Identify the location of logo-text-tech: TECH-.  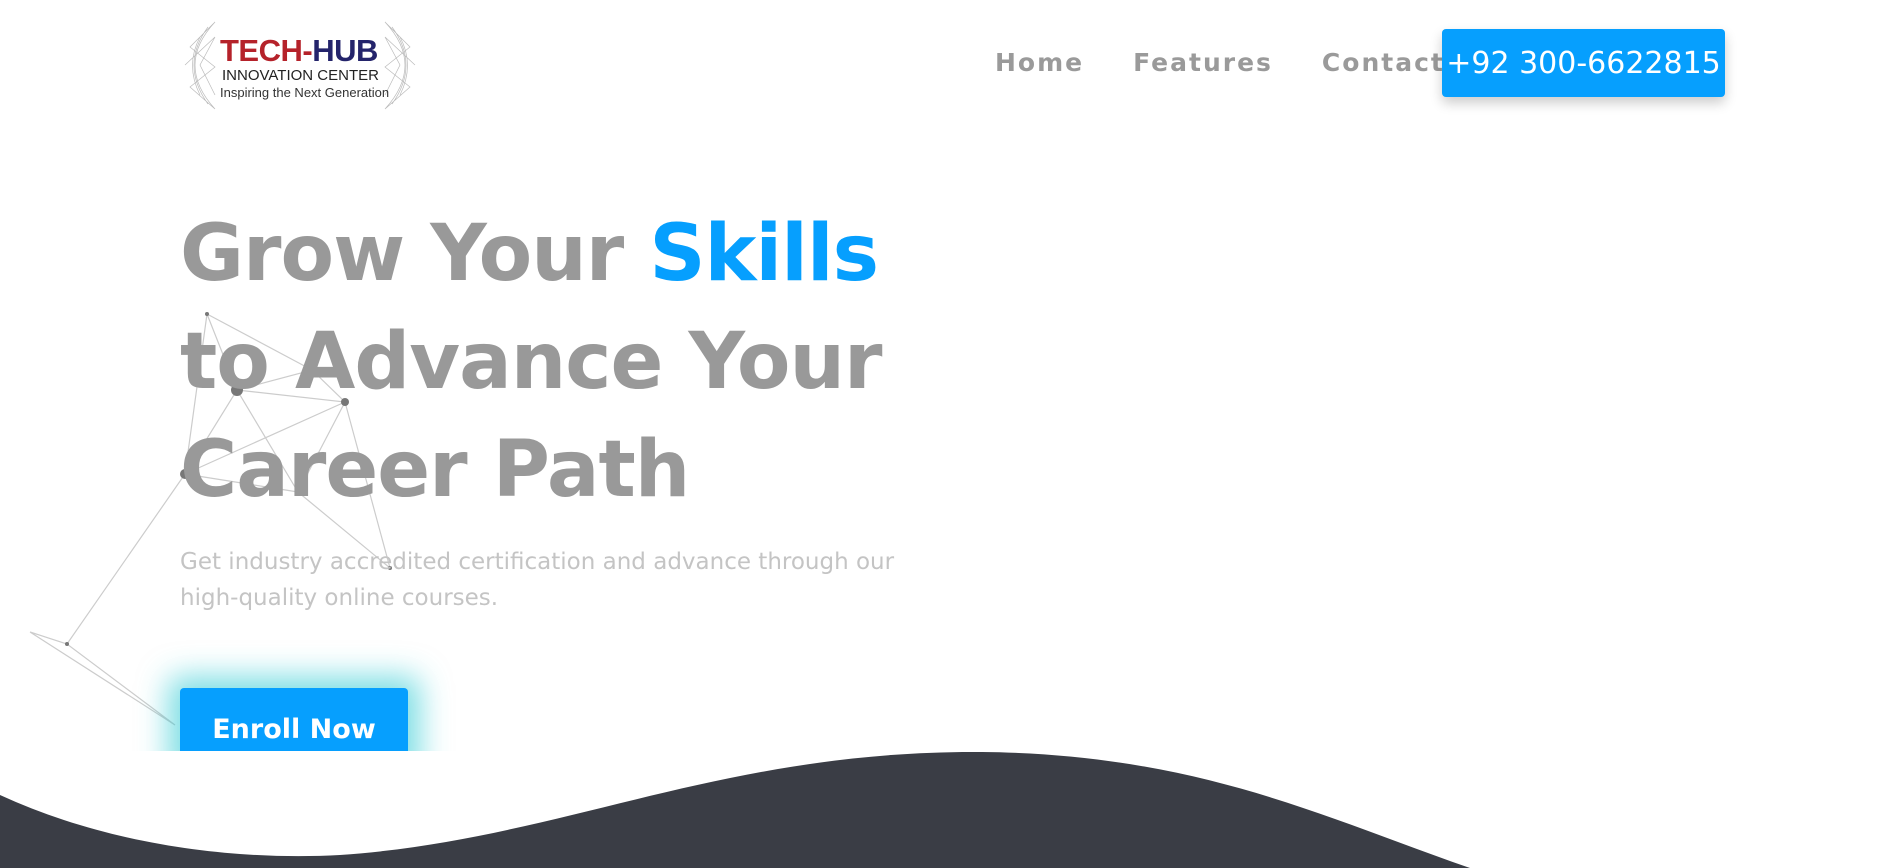
(266, 50).